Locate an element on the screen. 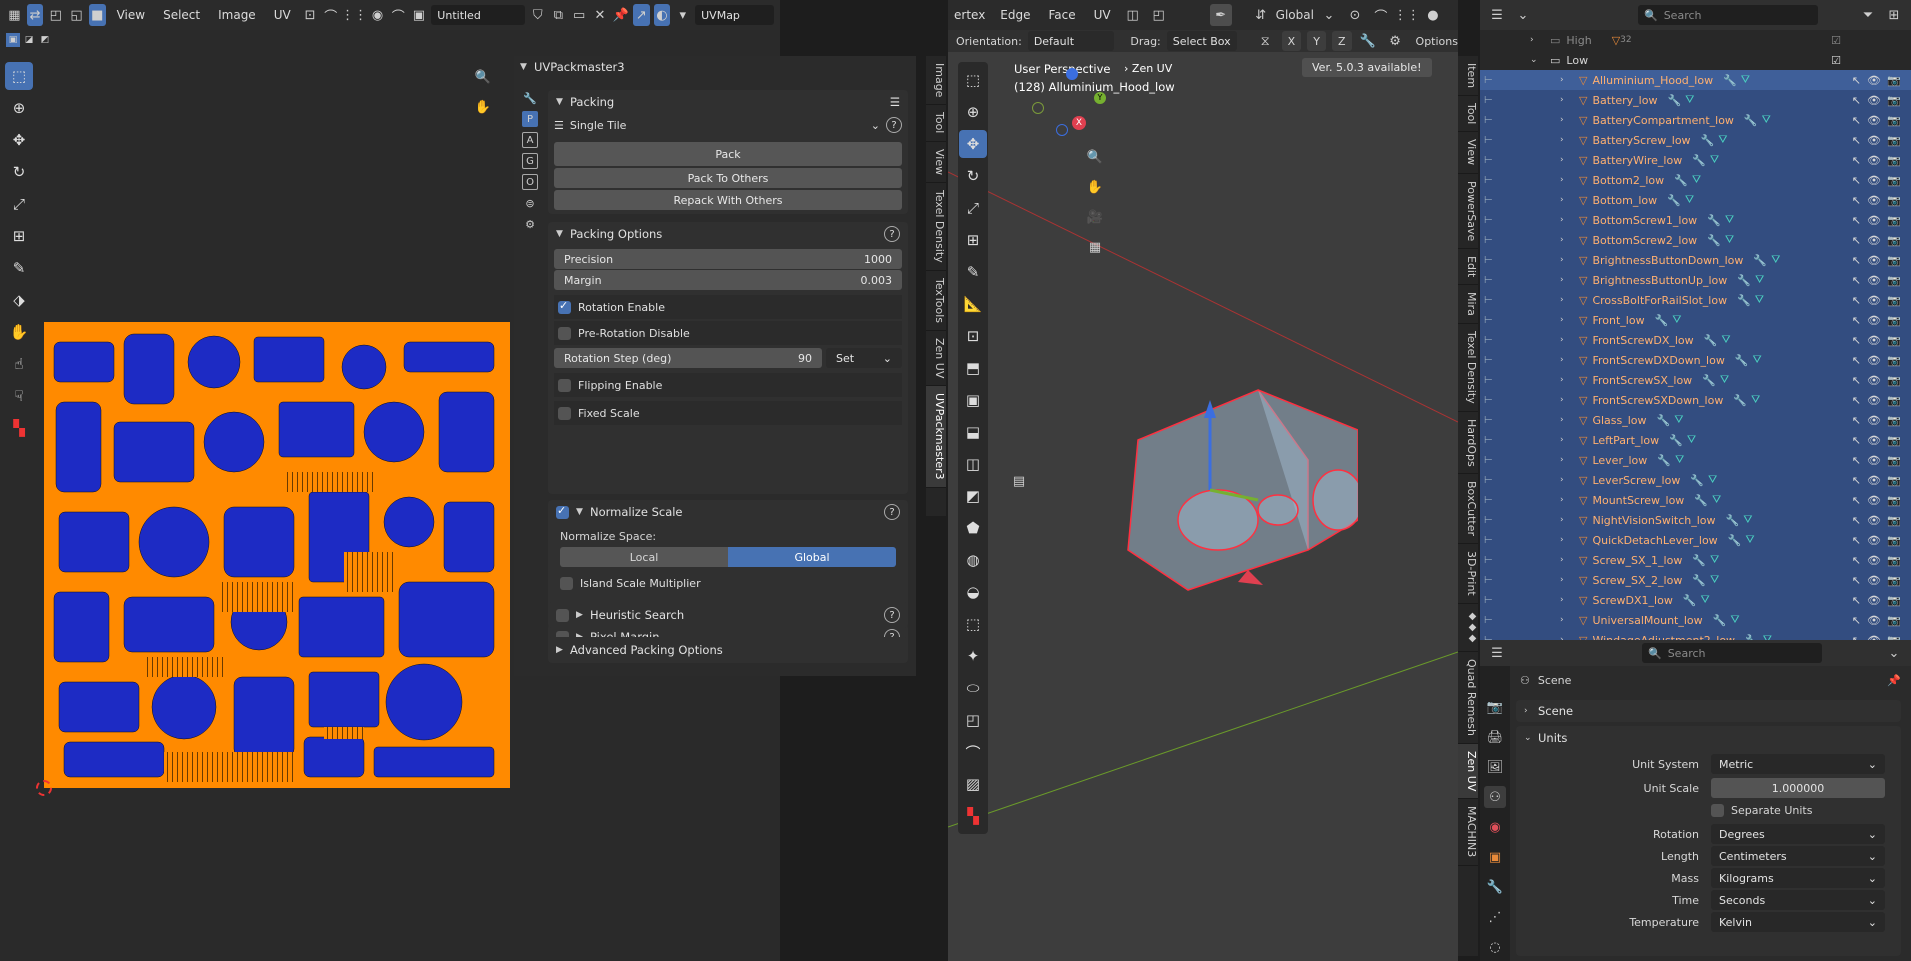 Image resolution: width=1911 pixels, height=961 pixels. packing-options-header: ▼ Packing Options ? is located at coordinates (728, 234).